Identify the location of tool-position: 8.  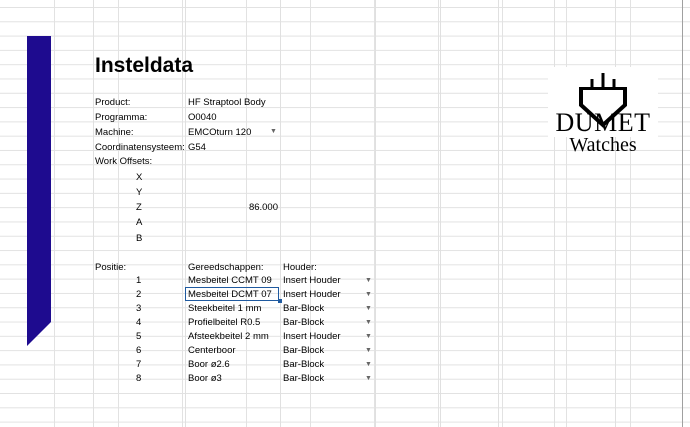
(139, 378).